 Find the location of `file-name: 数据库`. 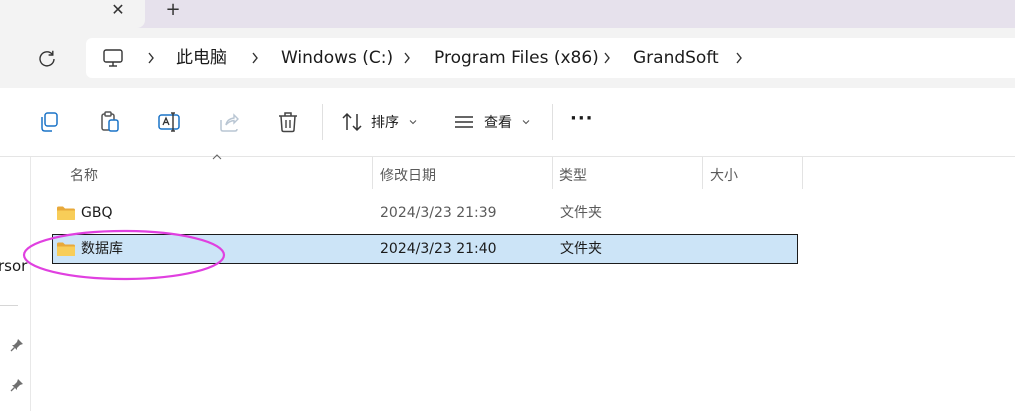

file-name: 数据库 is located at coordinates (102, 249).